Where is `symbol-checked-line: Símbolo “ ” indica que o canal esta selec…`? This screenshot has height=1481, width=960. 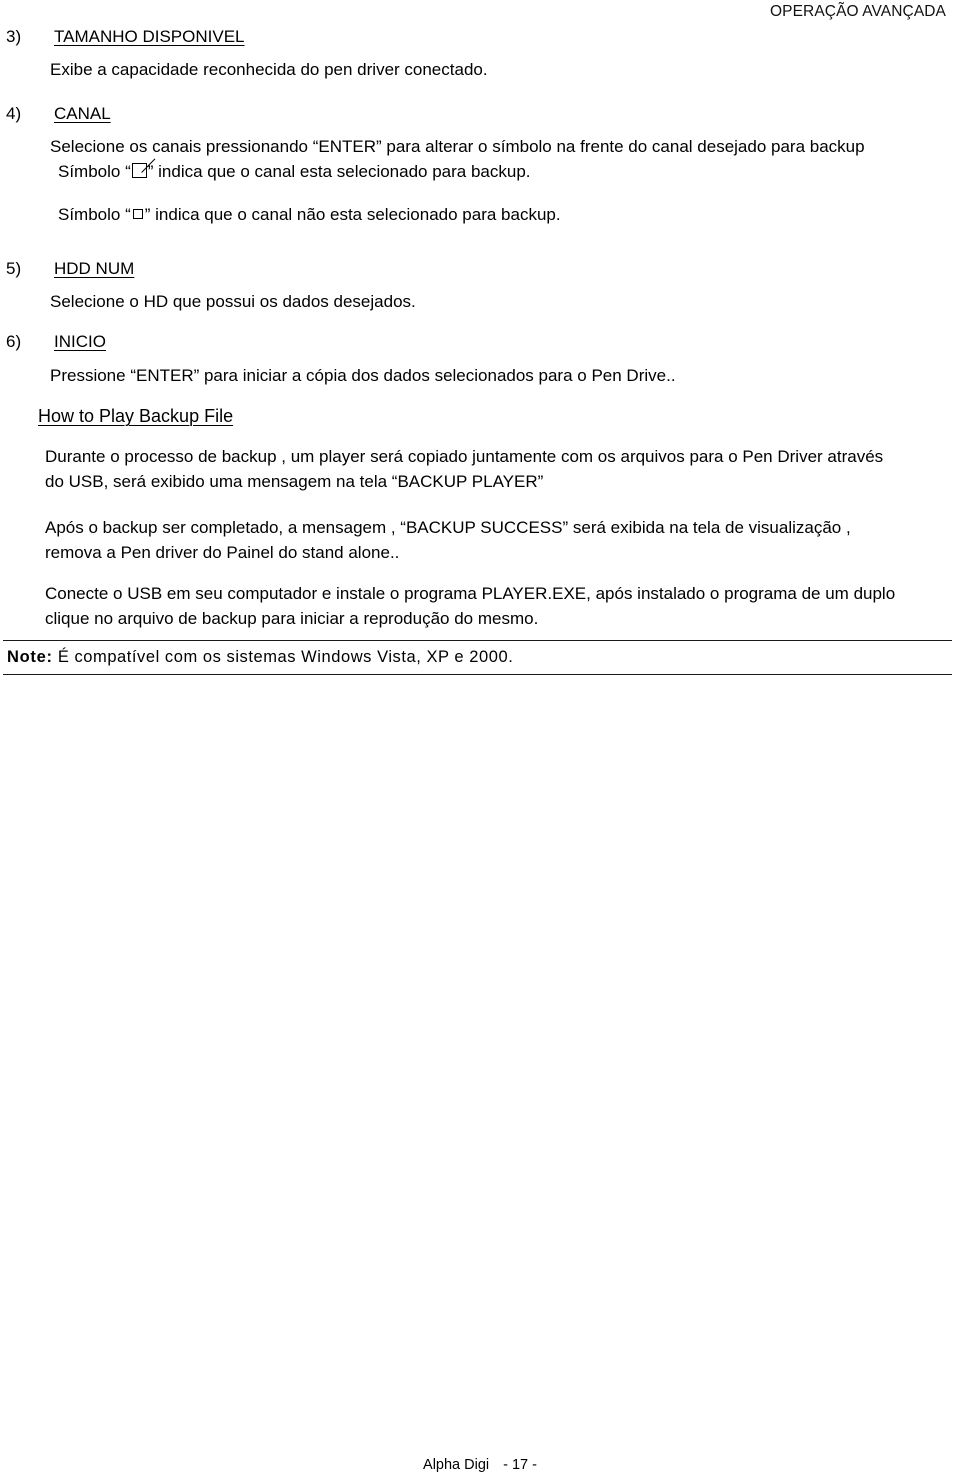 symbol-checked-line: Símbolo “ ” indica que o canal esta selec… is located at coordinates (294, 172).